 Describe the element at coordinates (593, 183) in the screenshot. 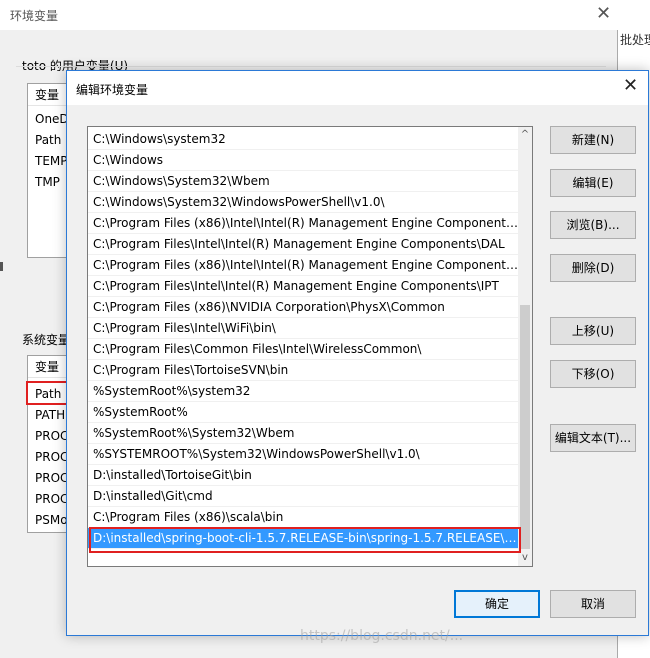

I see `edit-button: 编辑(E)` at that location.